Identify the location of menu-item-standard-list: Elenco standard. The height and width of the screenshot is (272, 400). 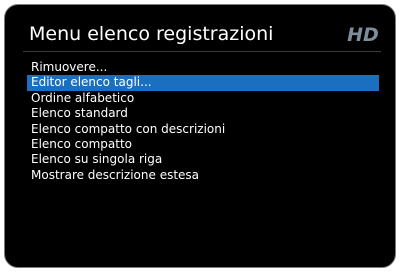
(203, 113).